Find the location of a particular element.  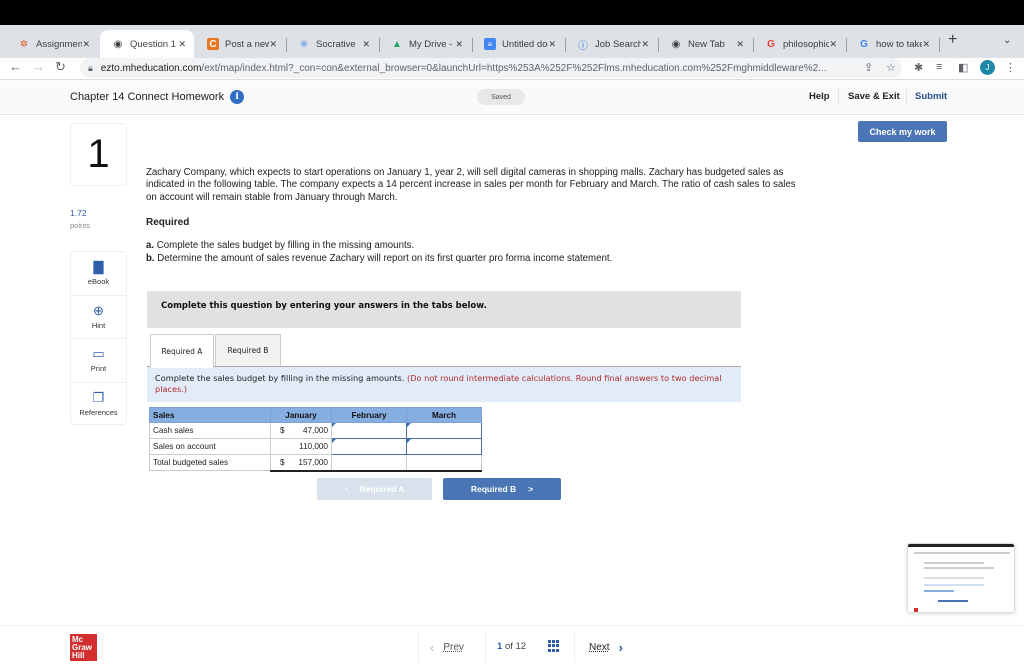

next-required-button: Required B > is located at coordinates (502, 489).